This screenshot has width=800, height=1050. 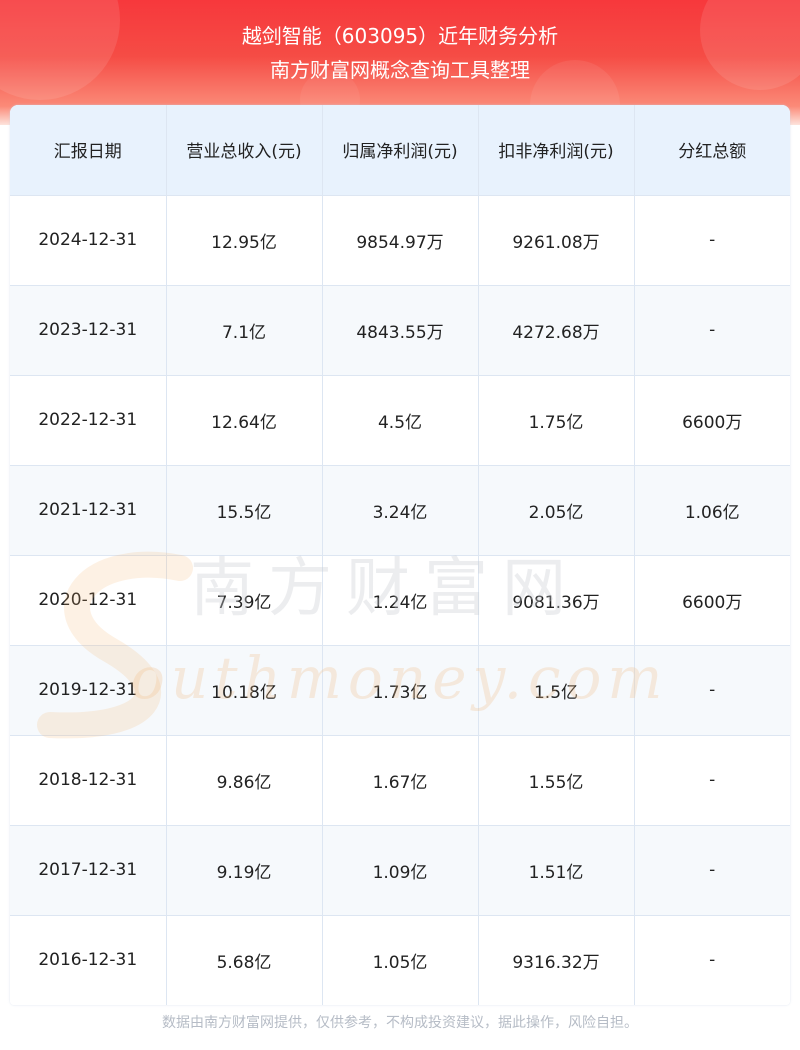 What do you see at coordinates (712, 510) in the screenshot?
I see `cell-dividend-total: 1.06亿` at bounding box center [712, 510].